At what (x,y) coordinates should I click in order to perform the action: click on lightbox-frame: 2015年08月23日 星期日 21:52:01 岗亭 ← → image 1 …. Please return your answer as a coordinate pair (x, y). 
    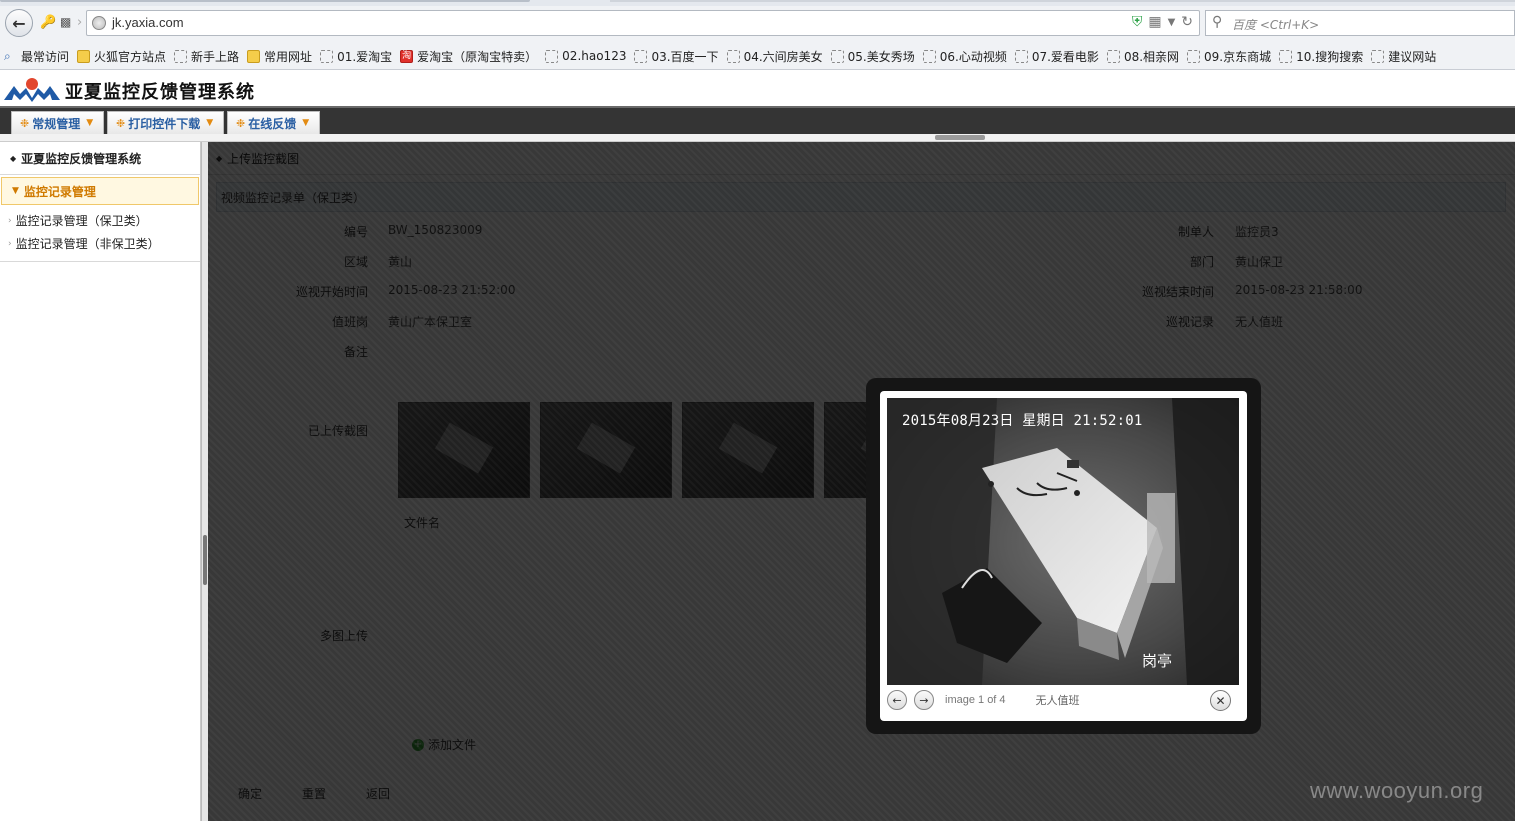
    Looking at the image, I should click on (1063, 556).